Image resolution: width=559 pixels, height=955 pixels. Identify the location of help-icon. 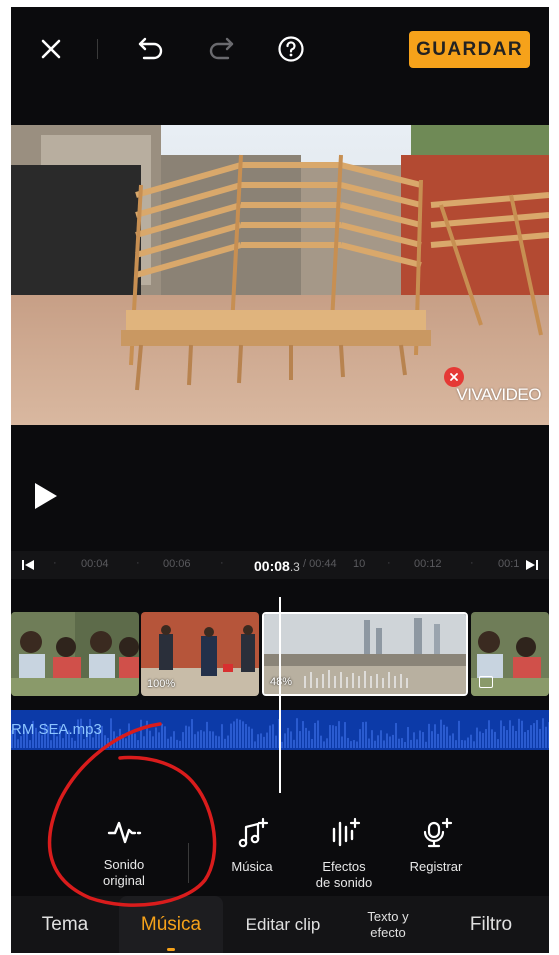
(291, 49).